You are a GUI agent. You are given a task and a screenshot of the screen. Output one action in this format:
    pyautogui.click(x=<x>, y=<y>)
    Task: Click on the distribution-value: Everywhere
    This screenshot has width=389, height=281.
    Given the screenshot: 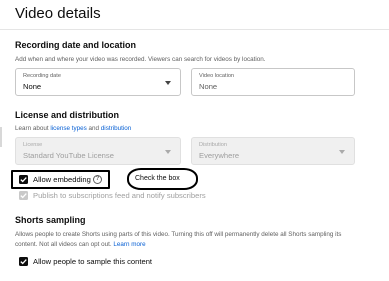 What is the action you would take?
    pyautogui.click(x=219, y=155)
    